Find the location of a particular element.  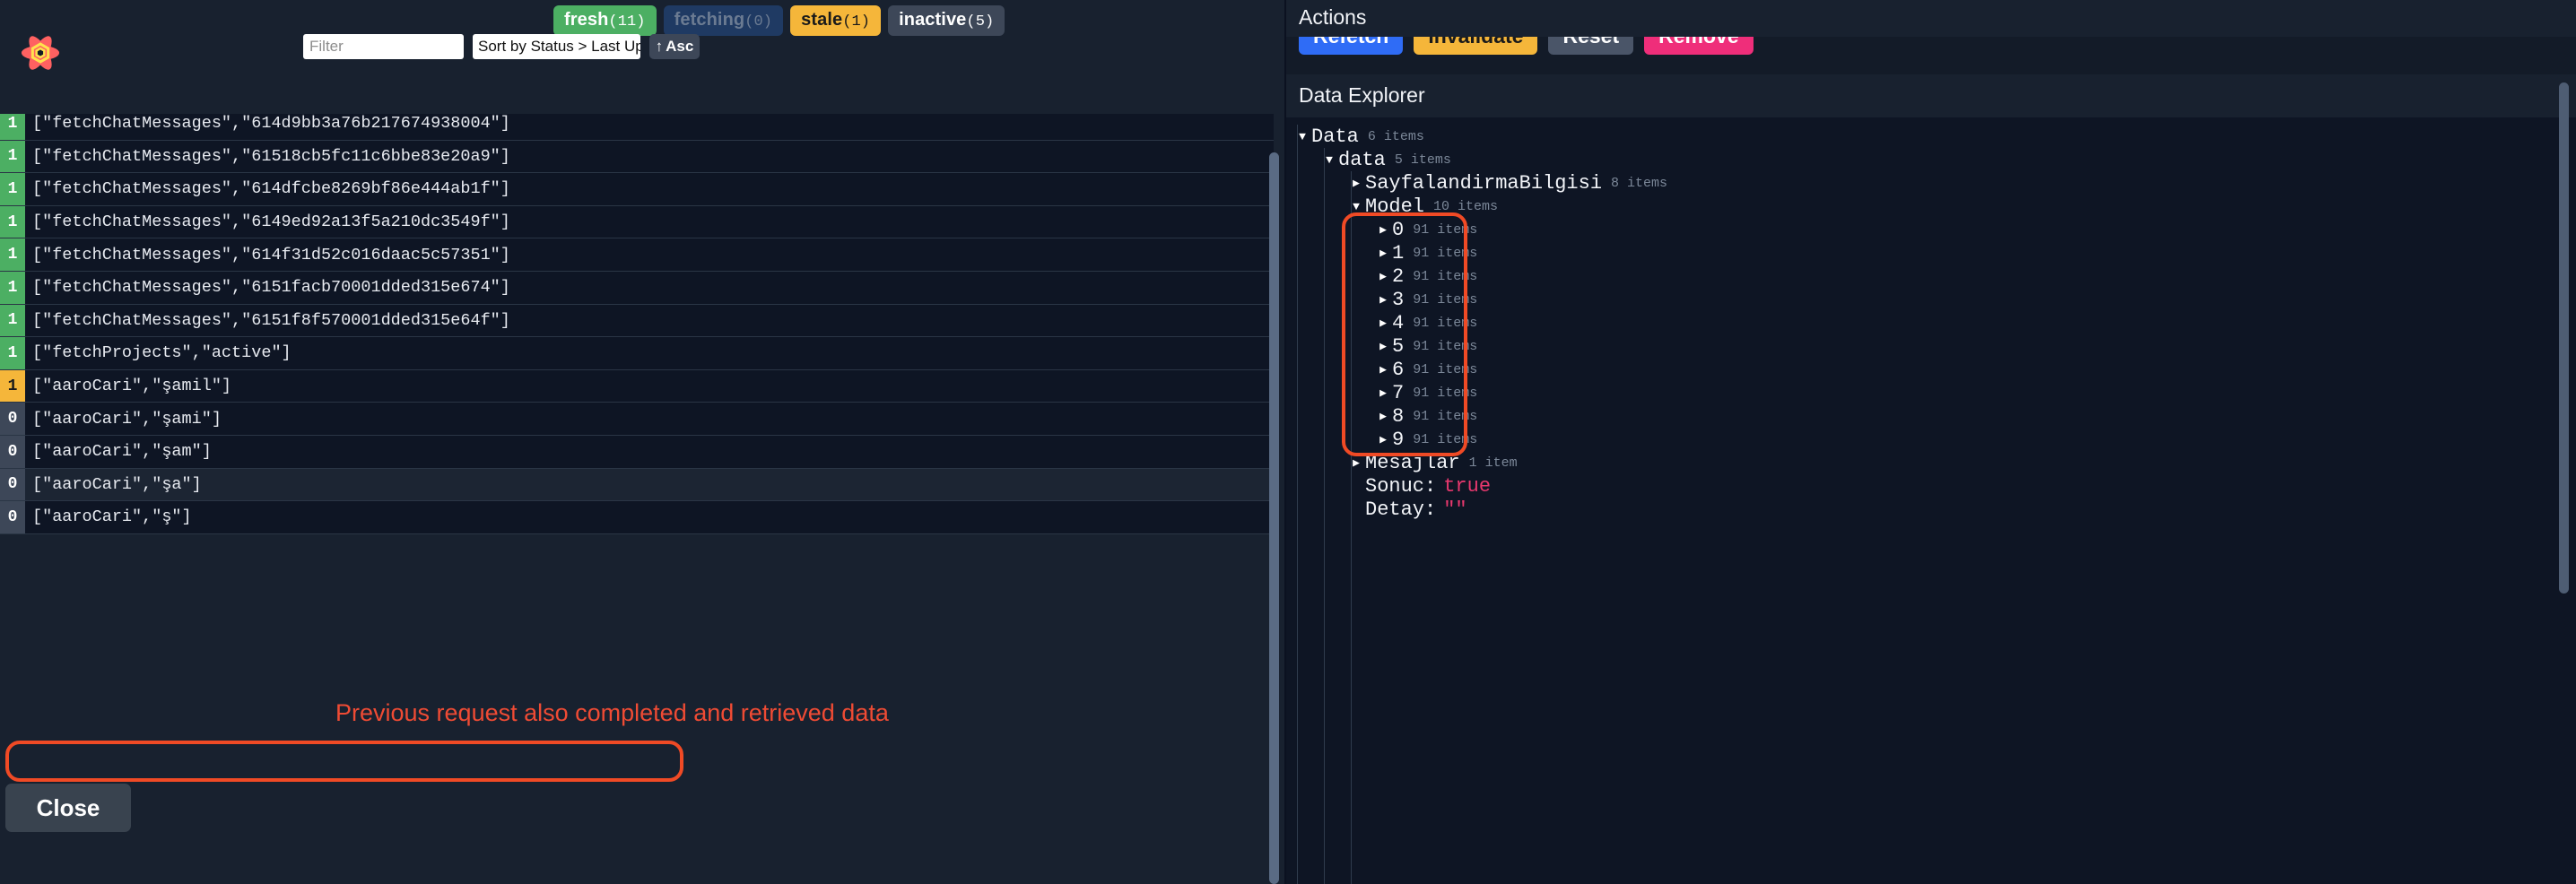

tree-node: ▶ 7 91 items is located at coordinates (1931, 392).